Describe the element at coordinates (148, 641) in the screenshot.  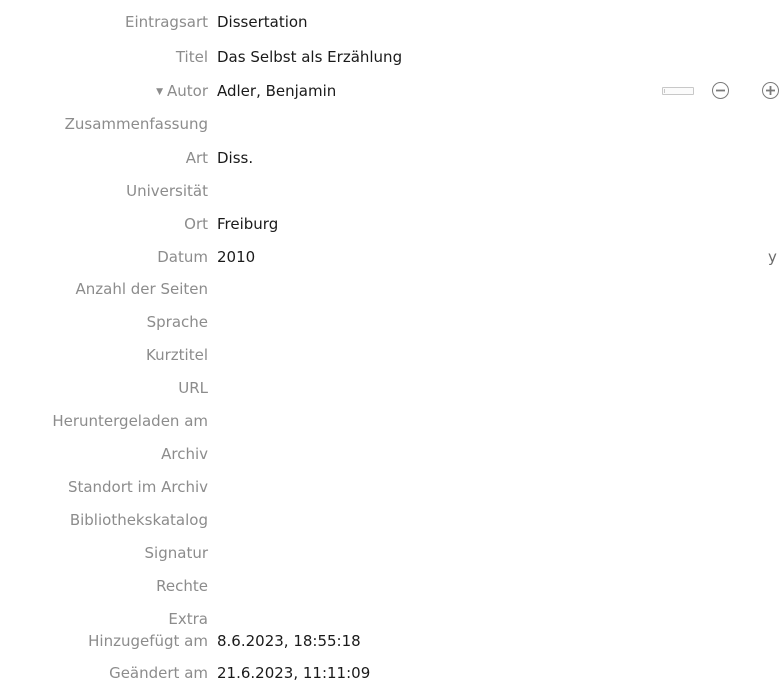
I see `field-label-date-added: Hinzugefügt am` at that location.